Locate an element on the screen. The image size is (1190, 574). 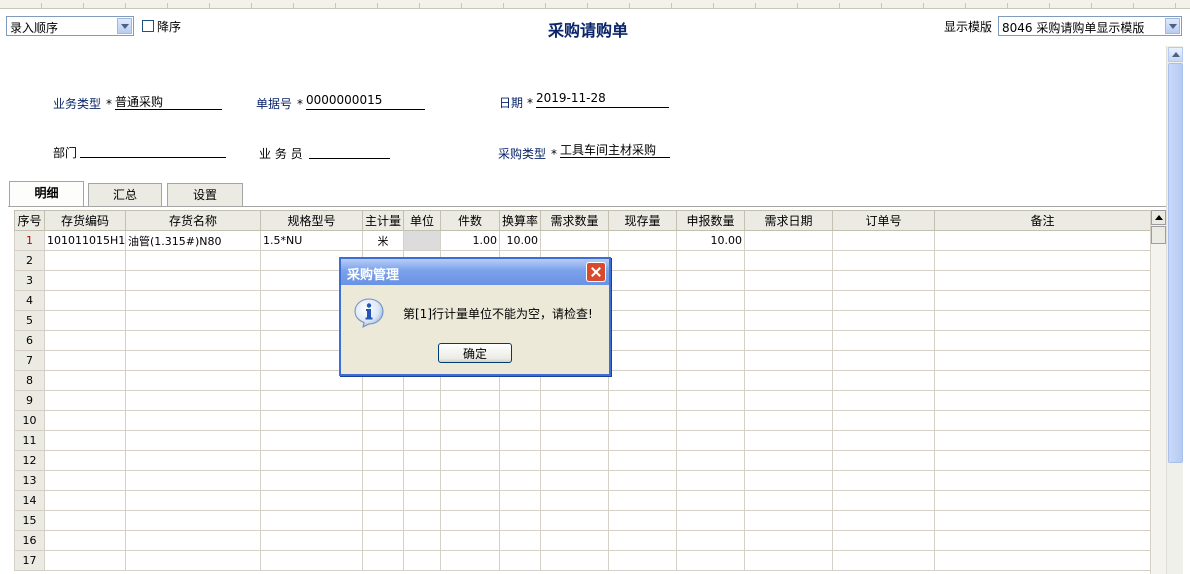
column-header: 存货编码 is located at coordinates (85, 220).